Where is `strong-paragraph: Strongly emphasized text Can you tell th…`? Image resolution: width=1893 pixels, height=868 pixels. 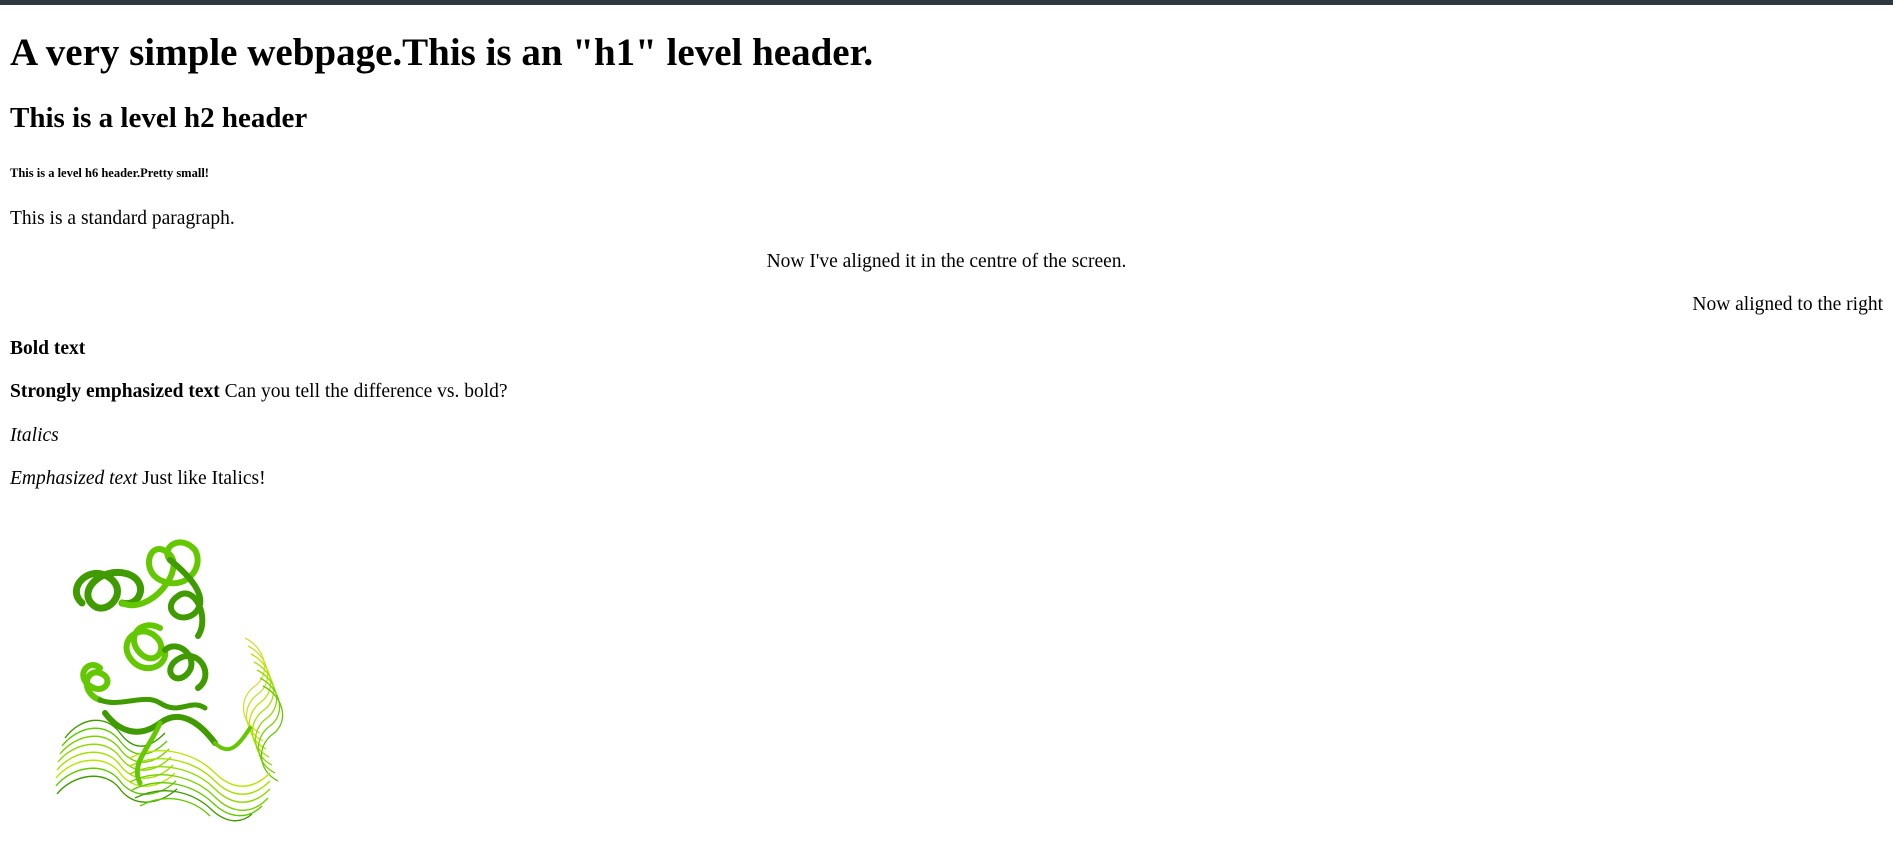 strong-paragraph: Strongly emphasized text Can you tell th… is located at coordinates (946, 391).